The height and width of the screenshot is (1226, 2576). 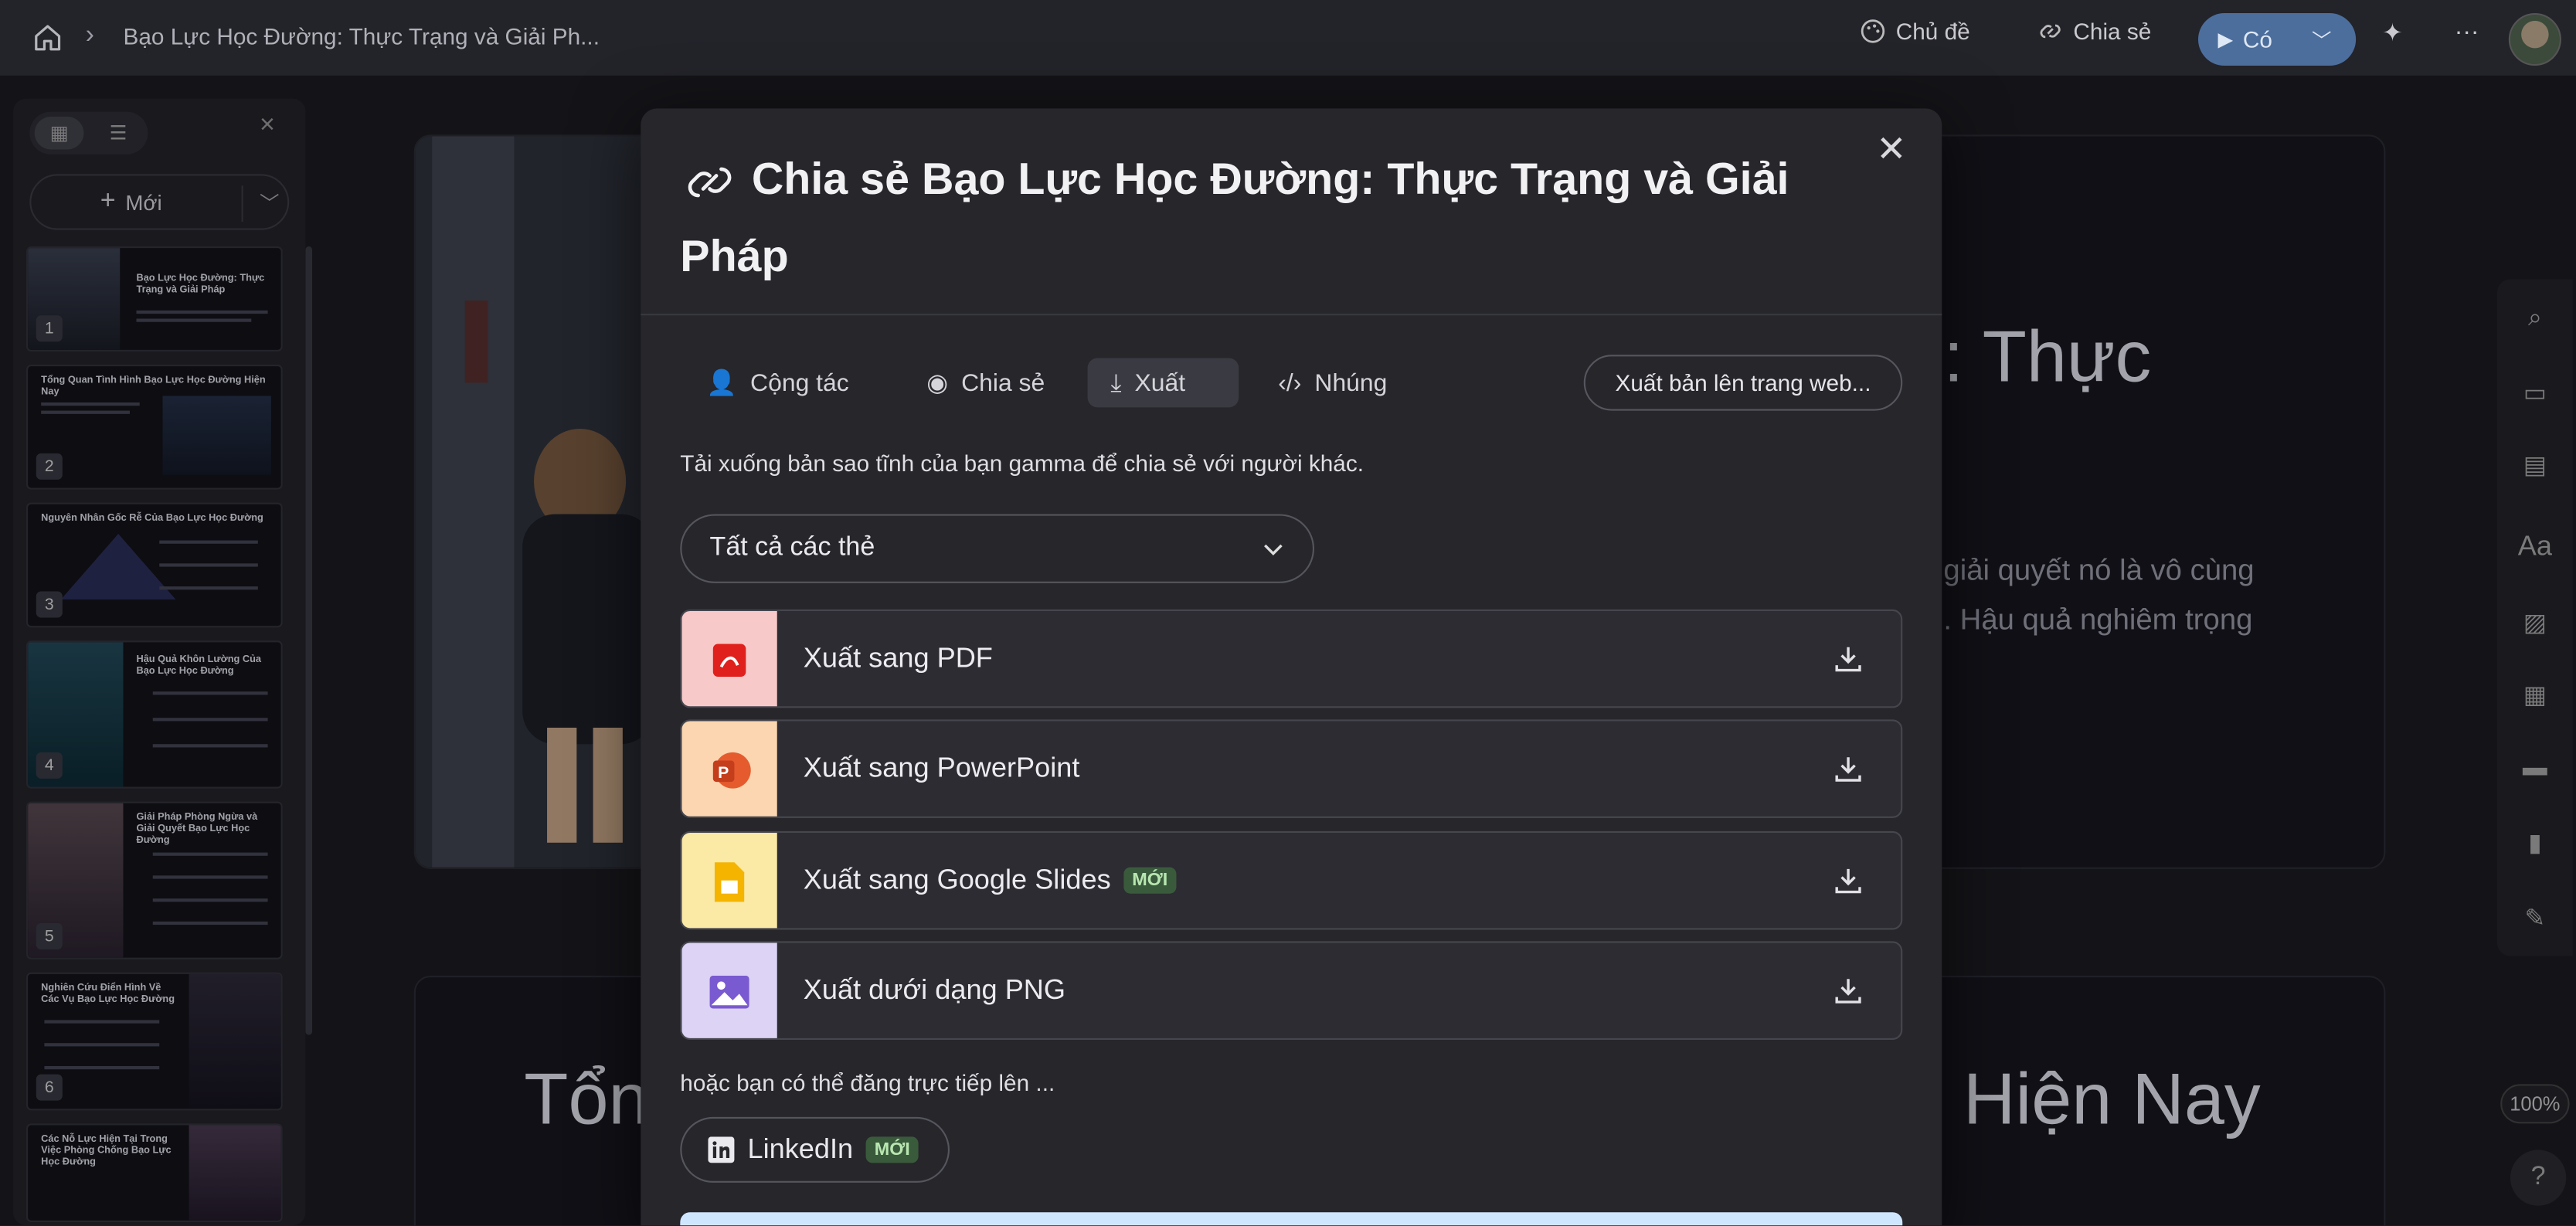 I want to click on tab-share: ◉ Chia sẻ, so click(x=985, y=383).